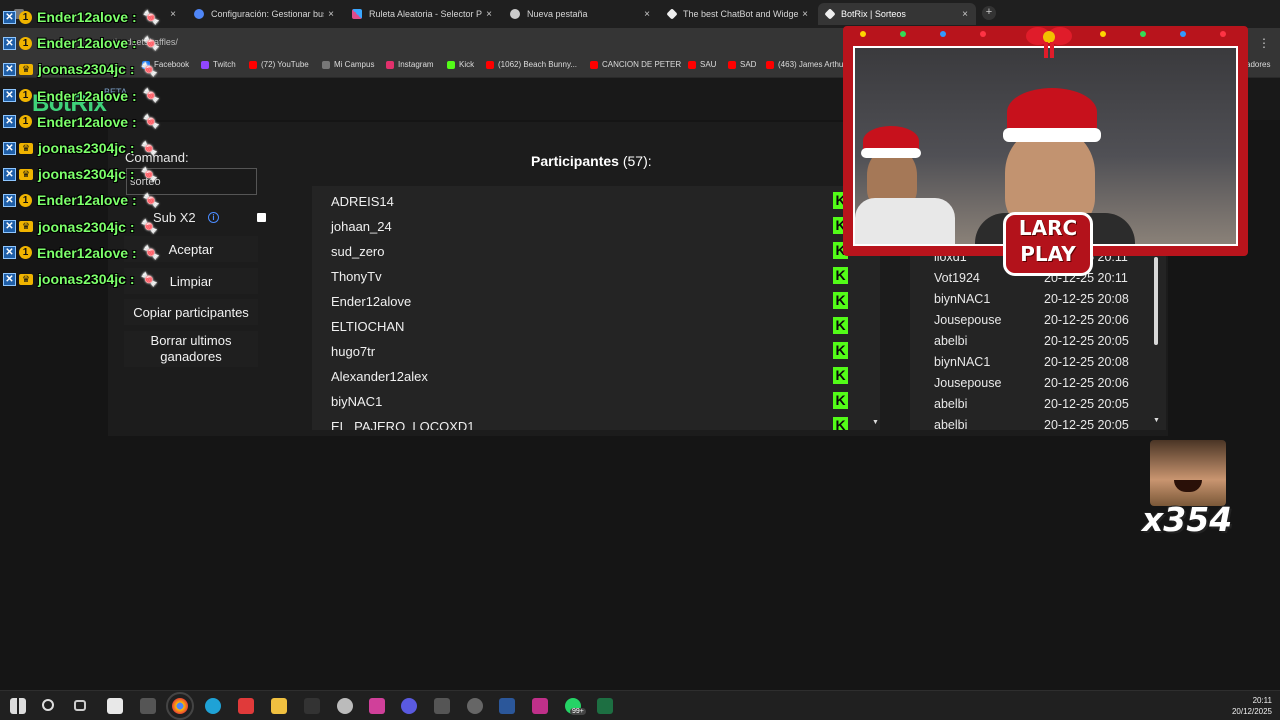  What do you see at coordinates (264, 14) in the screenshot?
I see `tab-configuracion: Configuración: Gestionar busca ×` at bounding box center [264, 14].